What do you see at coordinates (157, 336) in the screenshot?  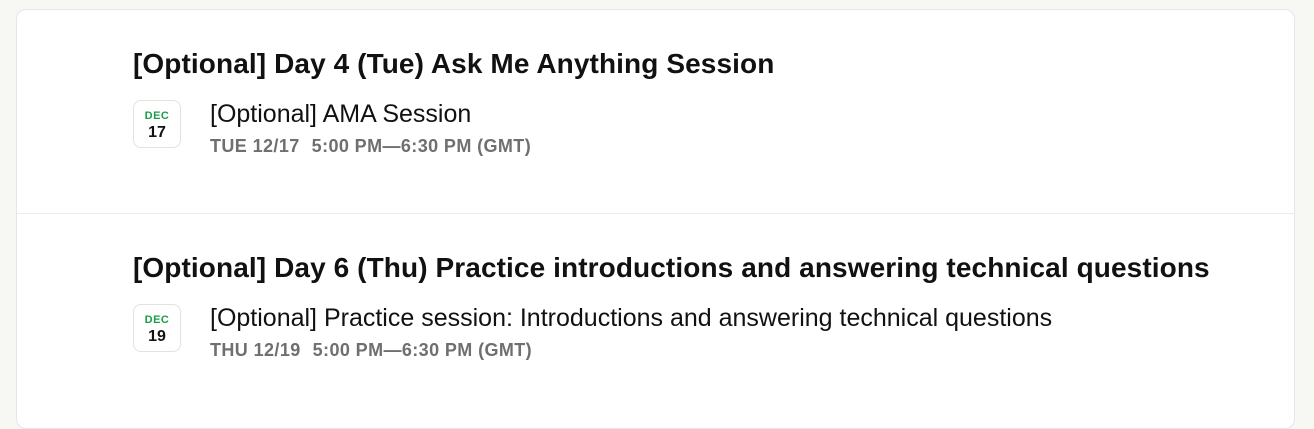 I see `date-badge-day: 19` at bounding box center [157, 336].